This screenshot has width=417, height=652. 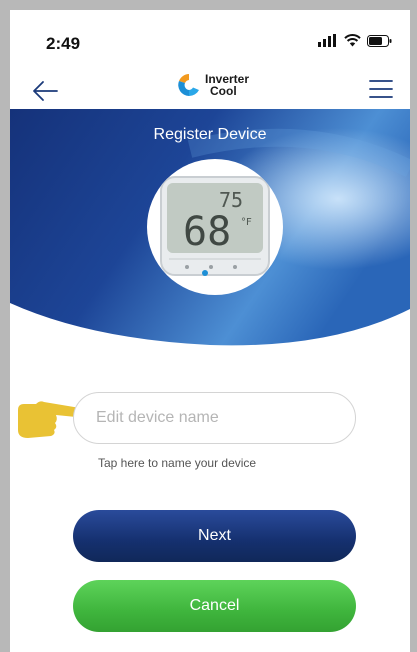 I want to click on status-time: 2:49, so click(x=63, y=43).